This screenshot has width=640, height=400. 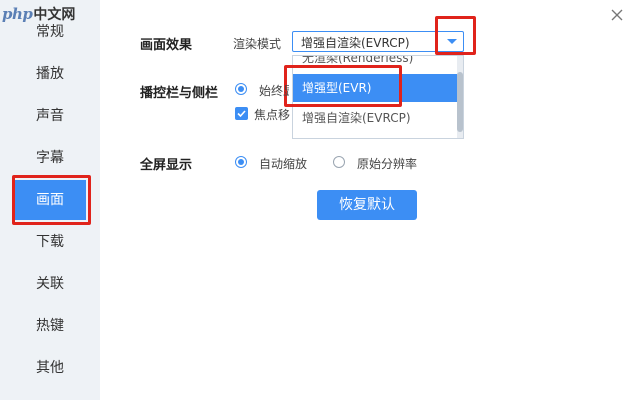 I want to click on focus-move-checkbox, so click(x=241, y=113).